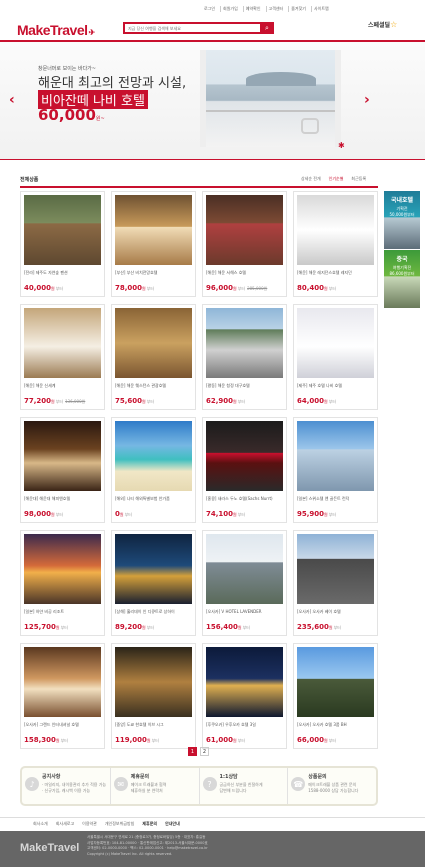 The image size is (425, 867). I want to click on product-price: 0원부터, so click(123, 514).